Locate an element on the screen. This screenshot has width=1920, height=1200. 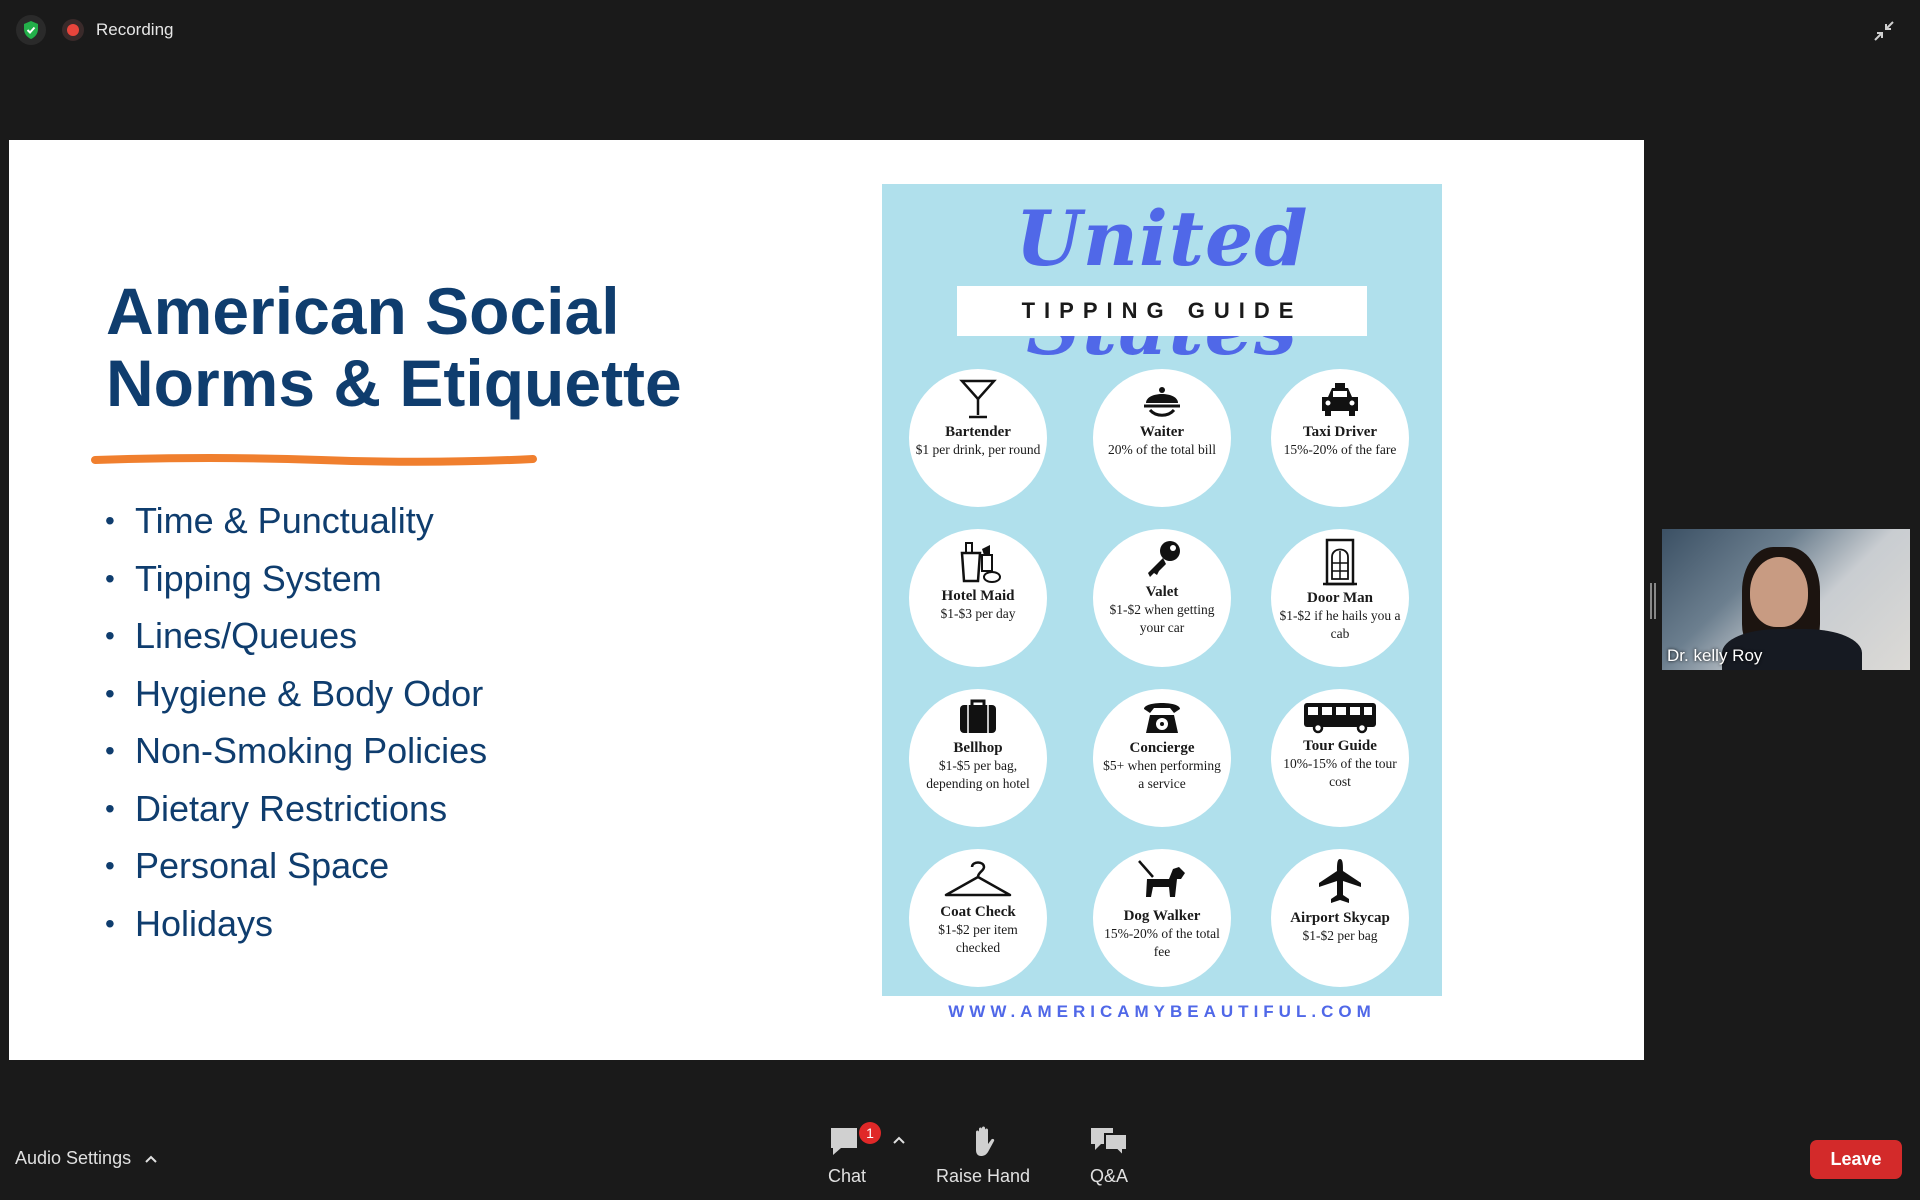
tip-item-desc: $1 per drink, per round is located at coordinates (978, 449).